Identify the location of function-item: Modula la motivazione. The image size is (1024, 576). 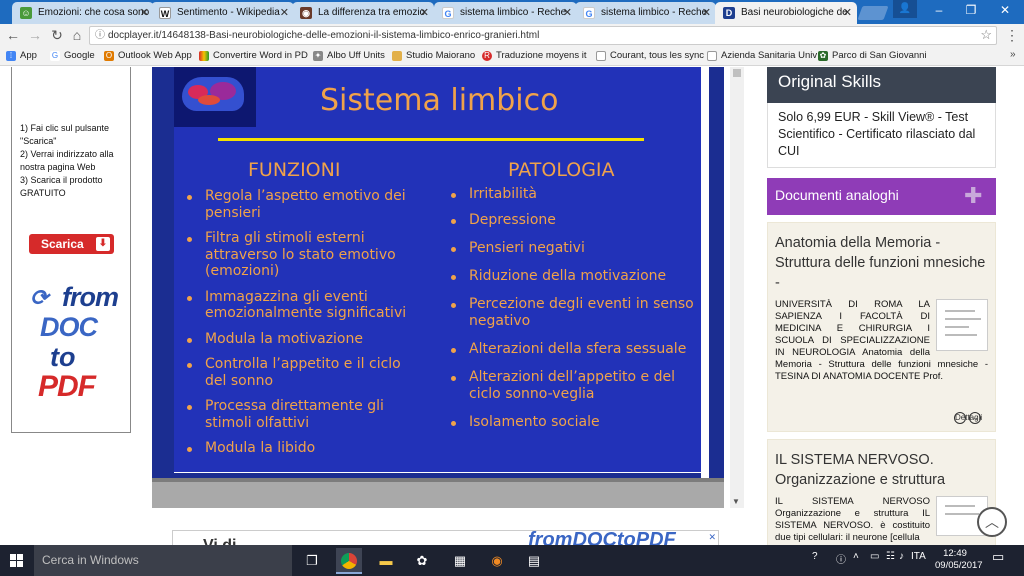
(300, 339).